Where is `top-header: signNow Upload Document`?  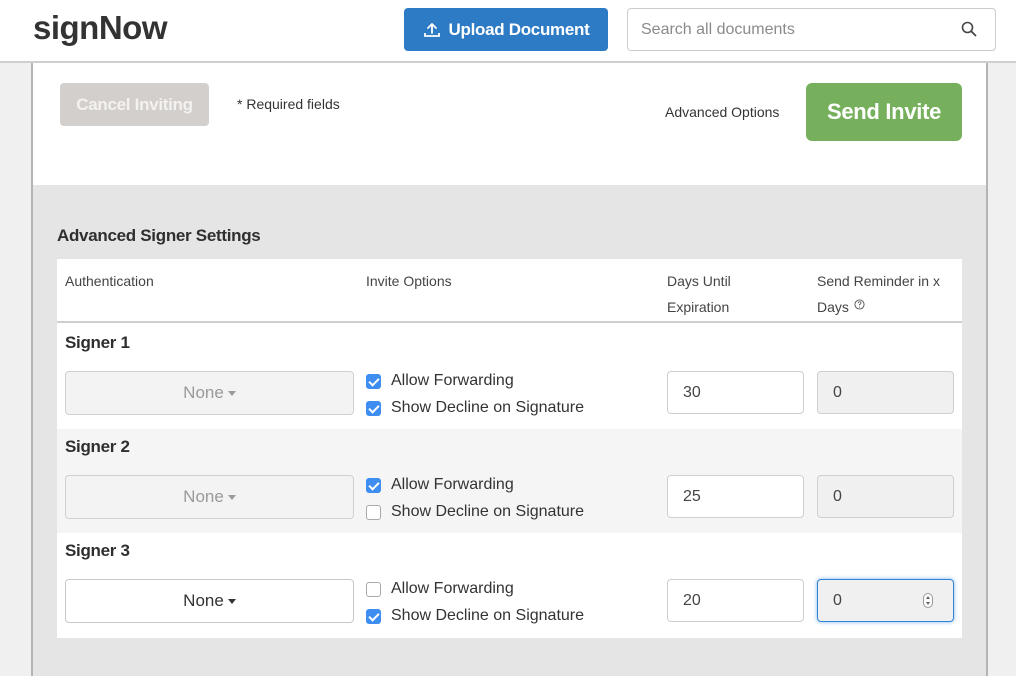
top-header: signNow Upload Document is located at coordinates (508, 31).